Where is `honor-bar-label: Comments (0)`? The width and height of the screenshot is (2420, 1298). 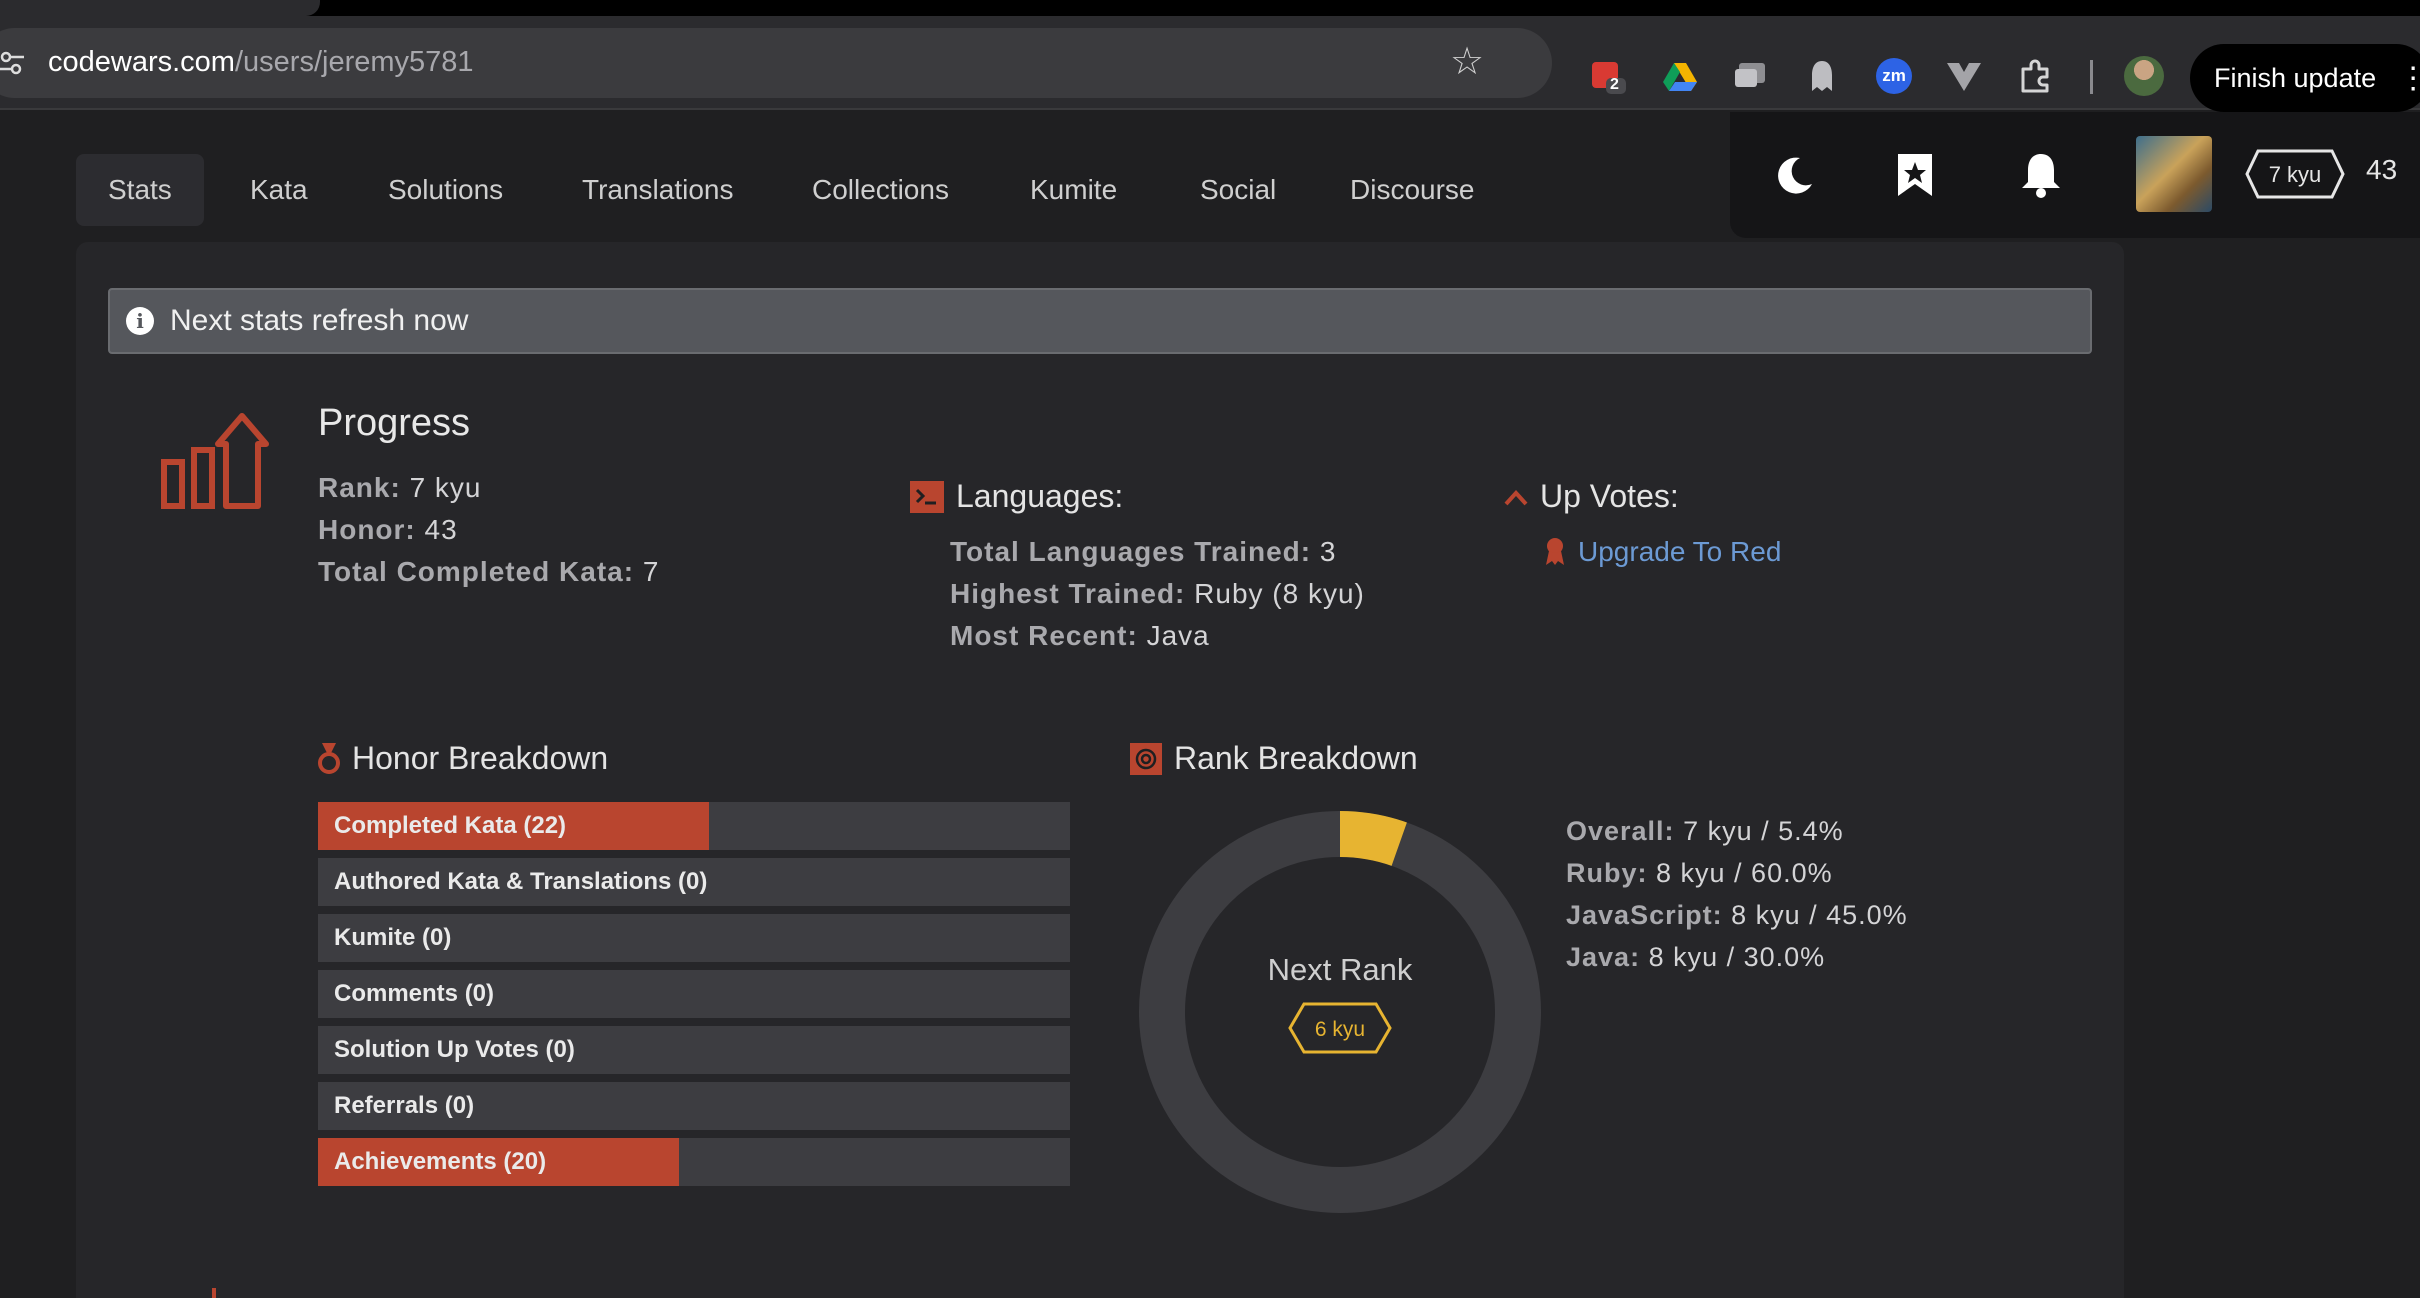
honor-bar-label: Comments (0) is located at coordinates (414, 993).